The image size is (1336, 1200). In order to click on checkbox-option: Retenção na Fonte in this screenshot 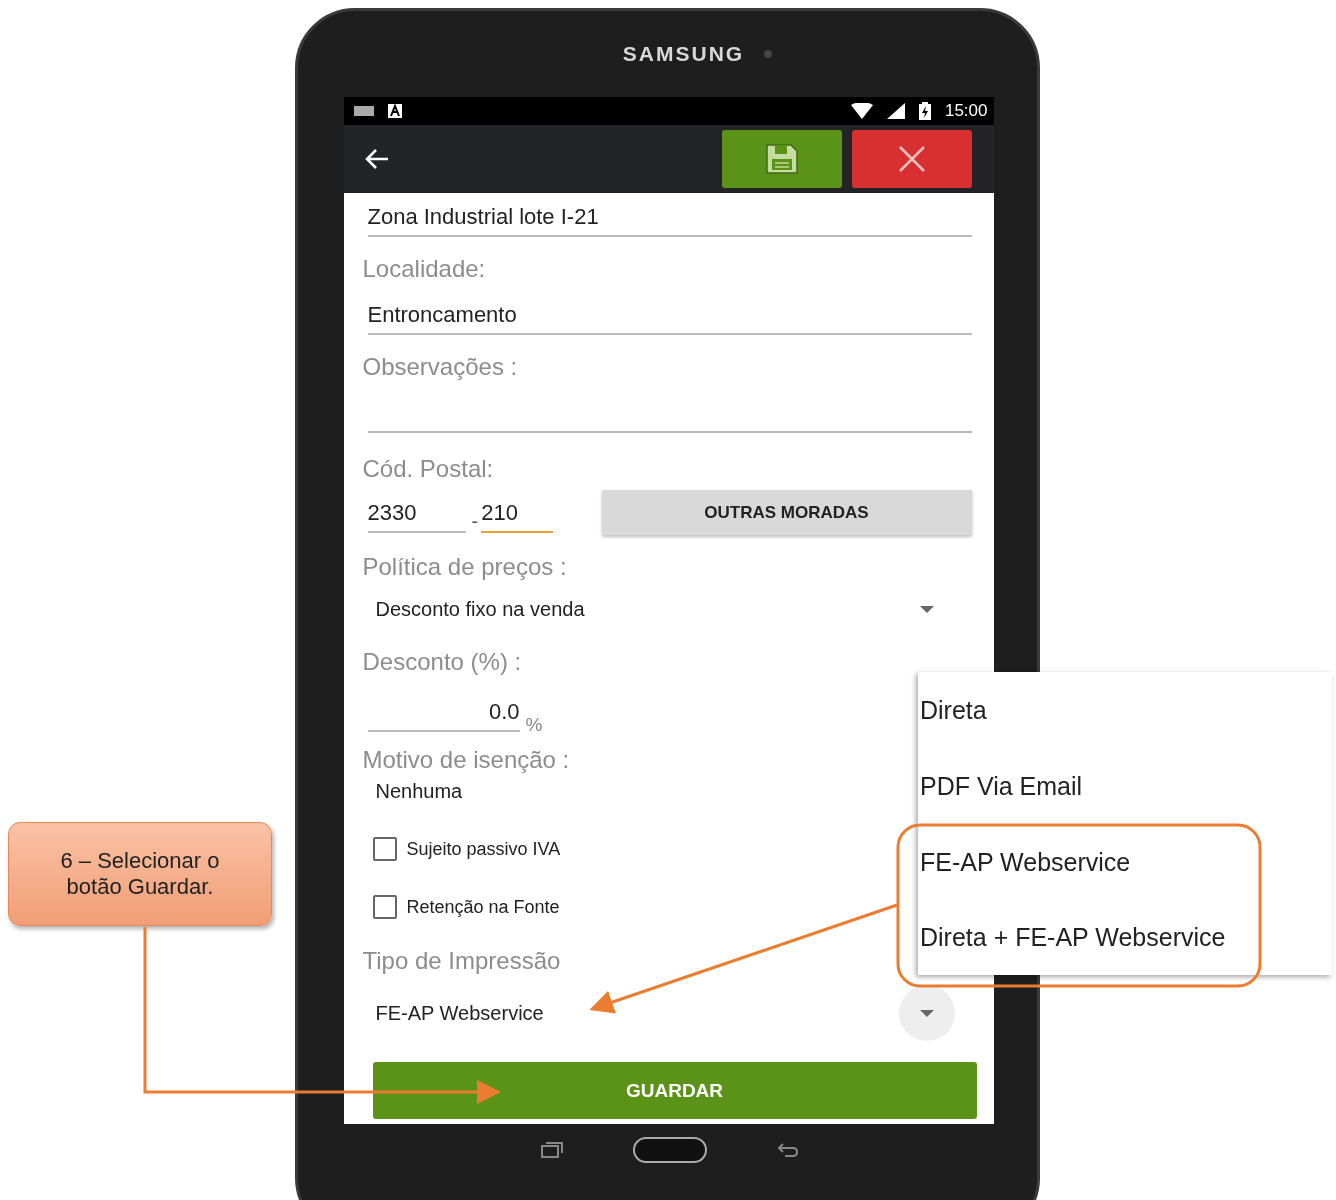, I will do `click(461, 907)`.